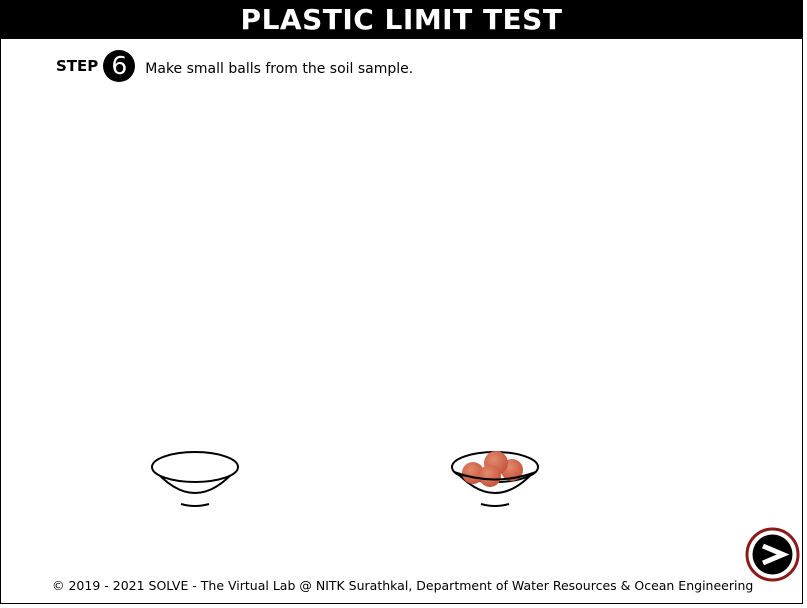 This screenshot has width=807, height=608. What do you see at coordinates (119, 66) in the screenshot?
I see `step-number-badge: 6` at bounding box center [119, 66].